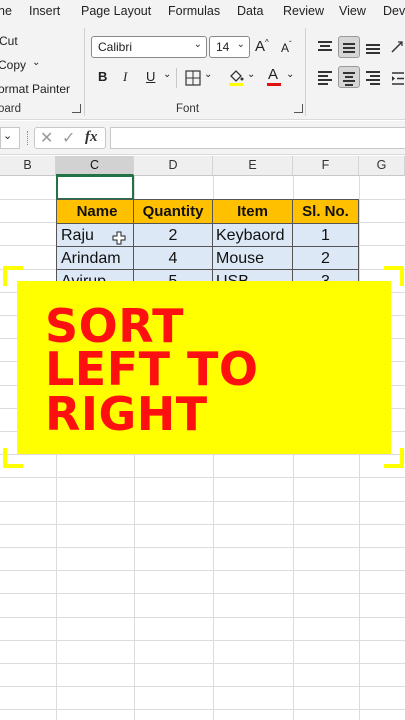 The height and width of the screenshot is (720, 405). I want to click on clipboard-group-label: oard, so click(11, 109).